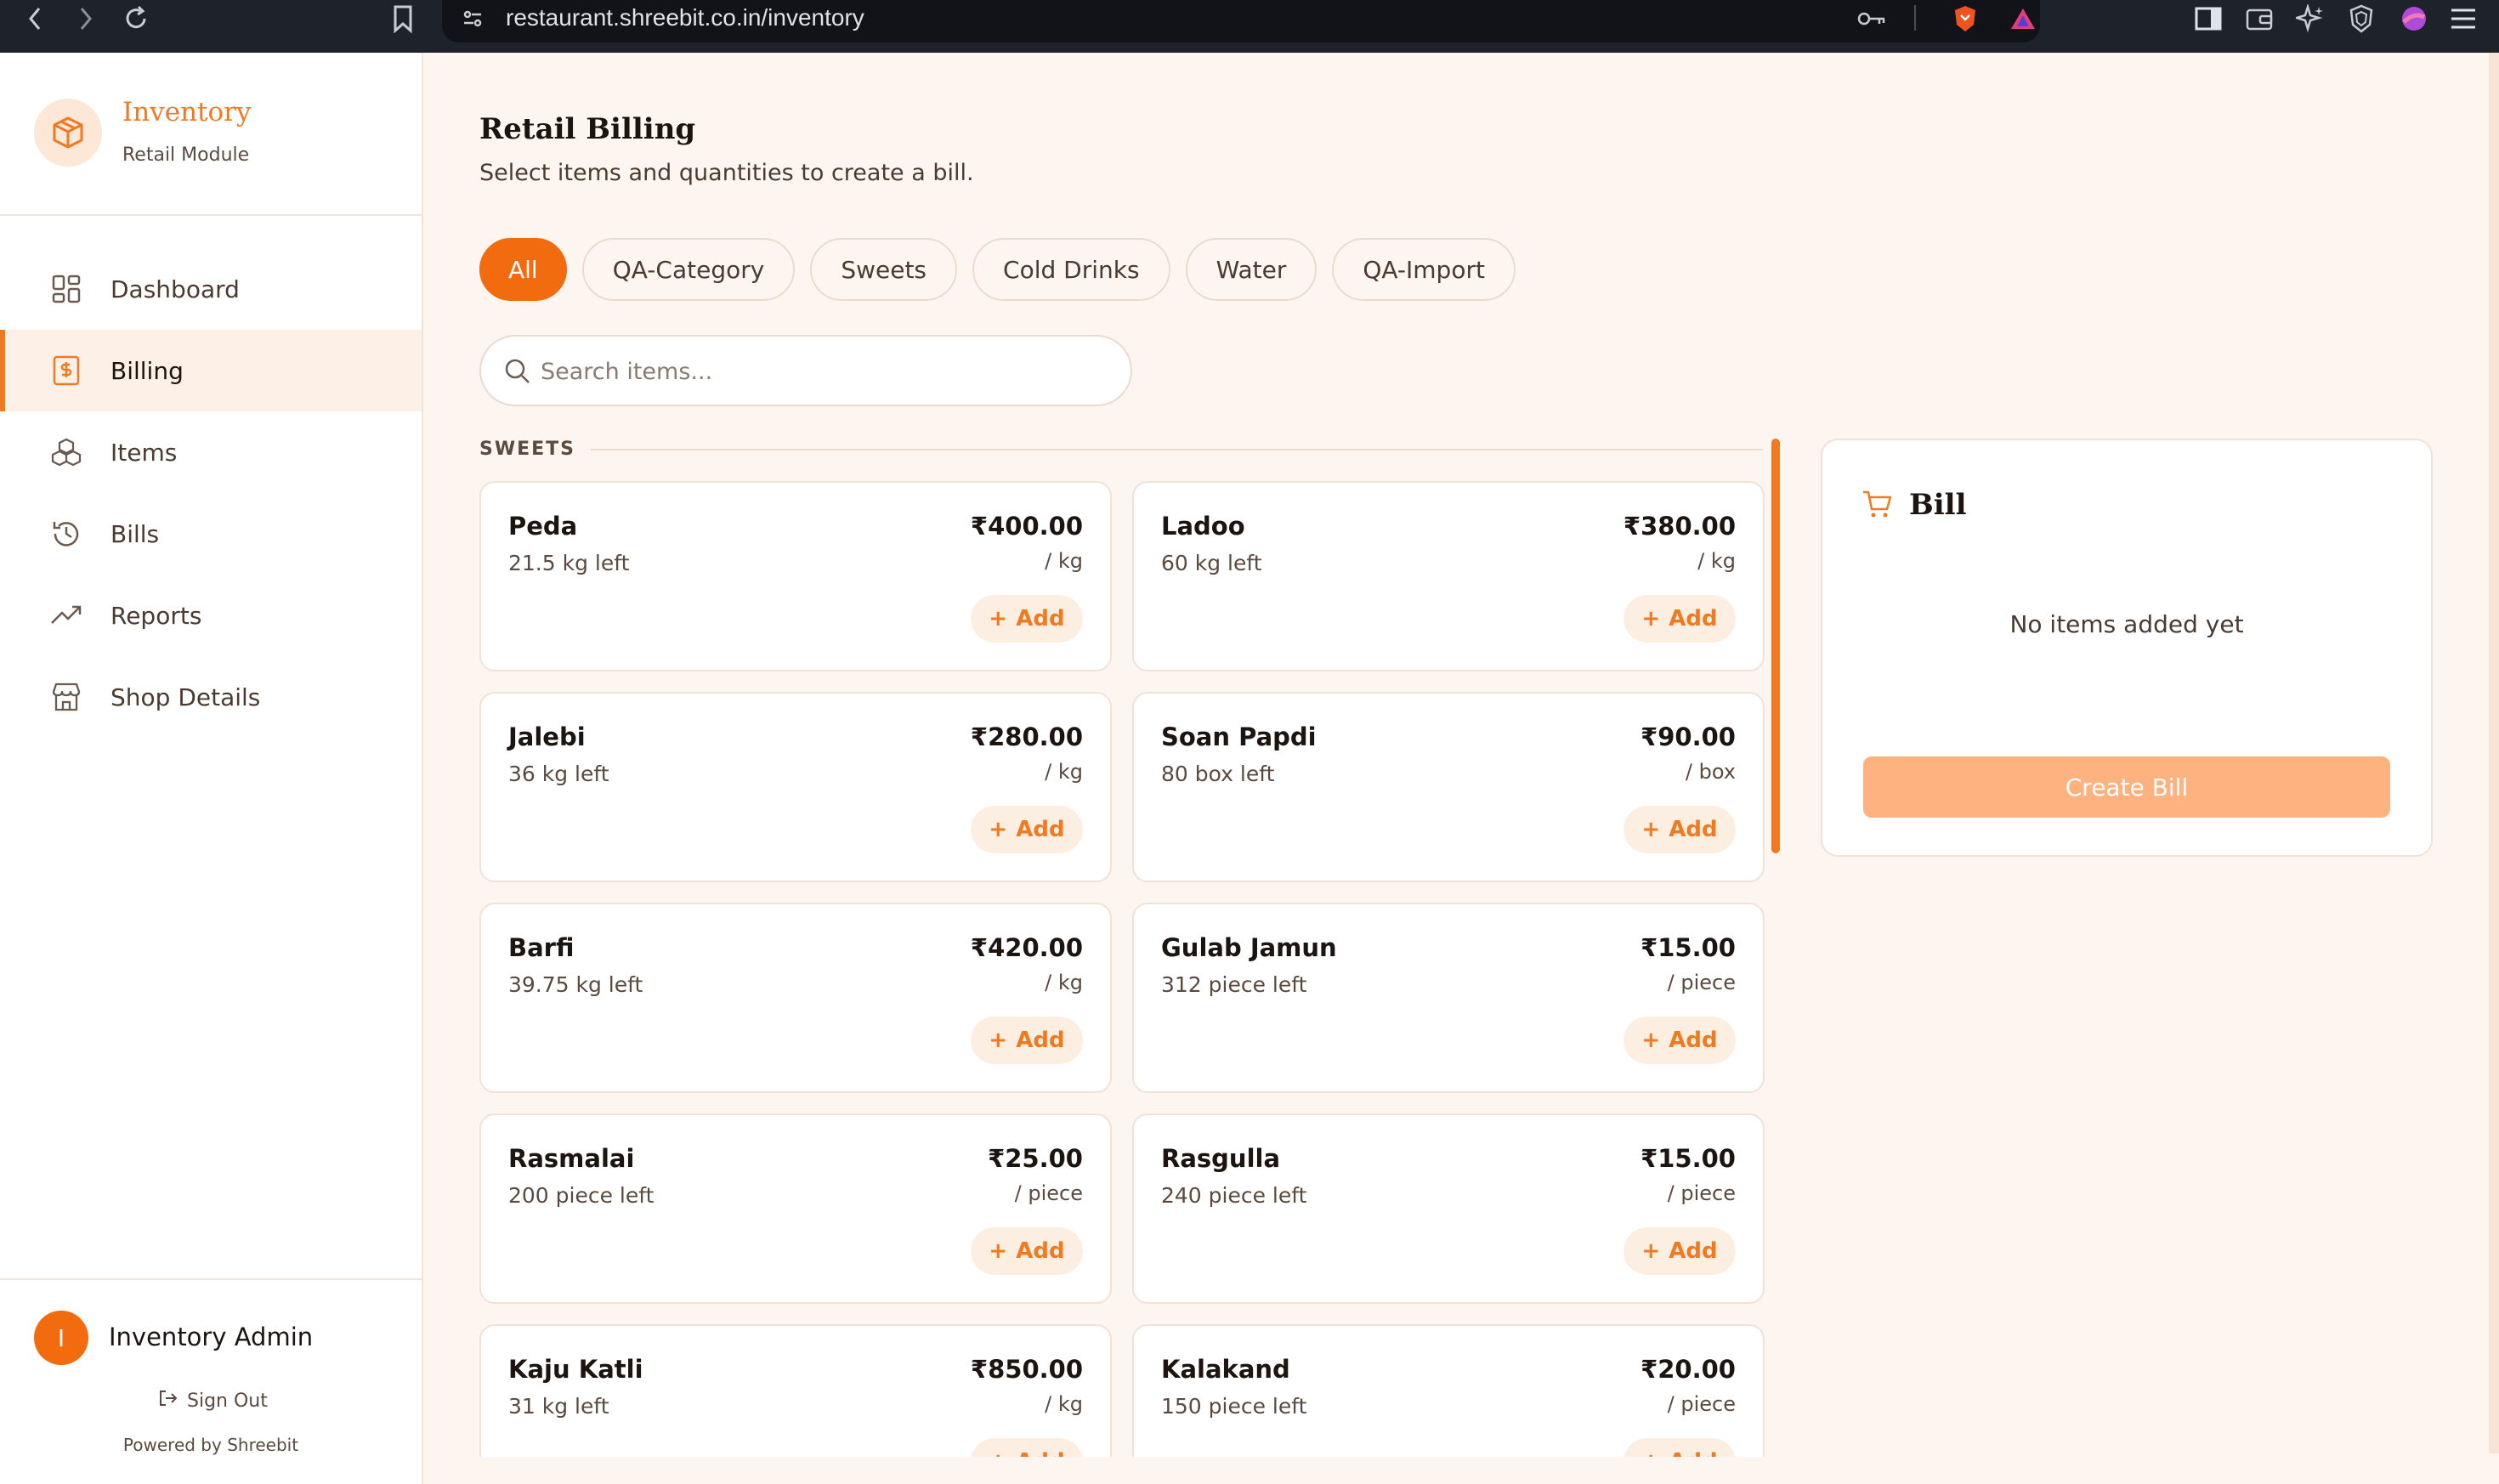 The height and width of the screenshot is (1484, 2499). I want to click on page-scrollbar, so click(2494, 753).